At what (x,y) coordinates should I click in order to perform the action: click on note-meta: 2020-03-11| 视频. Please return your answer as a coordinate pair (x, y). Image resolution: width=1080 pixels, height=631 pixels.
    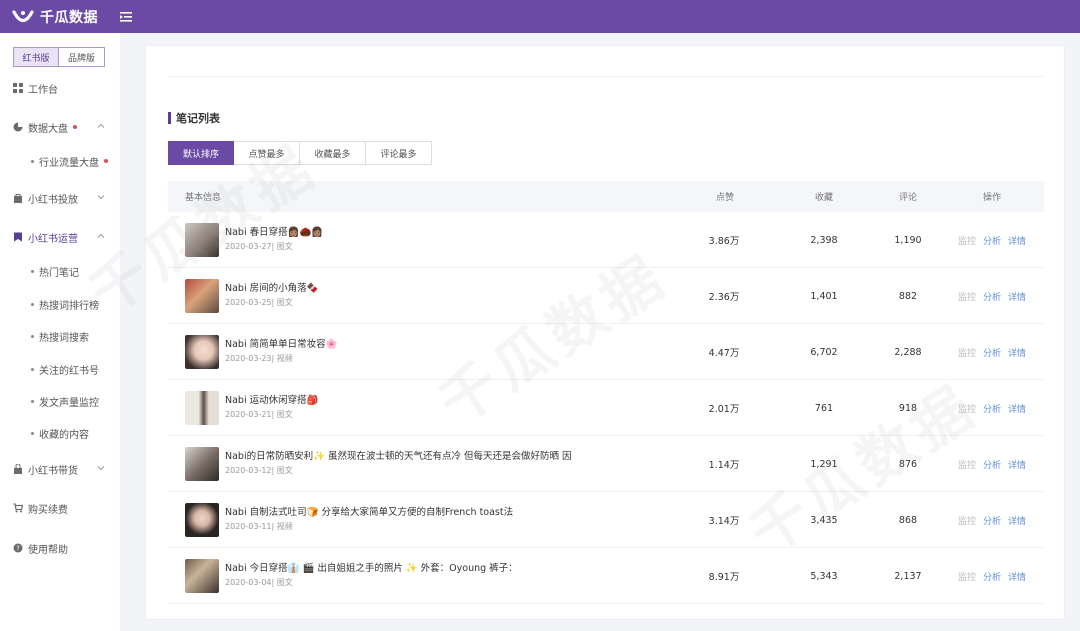
    Looking at the image, I should click on (259, 526).